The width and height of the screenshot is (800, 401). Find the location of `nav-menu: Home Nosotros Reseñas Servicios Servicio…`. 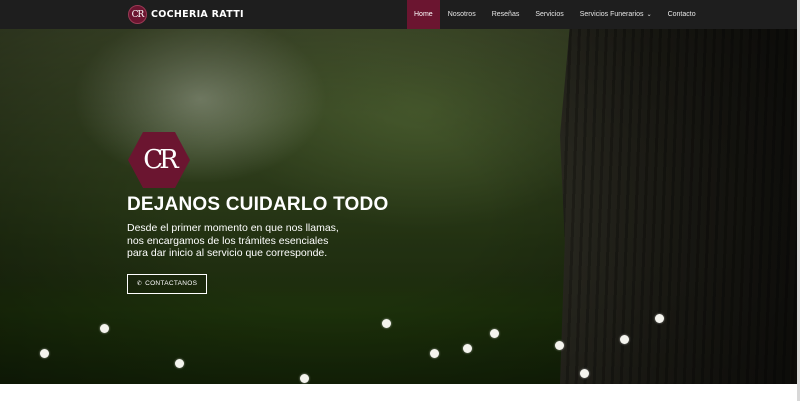

nav-menu: Home Nosotros Reseñas Servicios Servicio… is located at coordinates (555, 14).